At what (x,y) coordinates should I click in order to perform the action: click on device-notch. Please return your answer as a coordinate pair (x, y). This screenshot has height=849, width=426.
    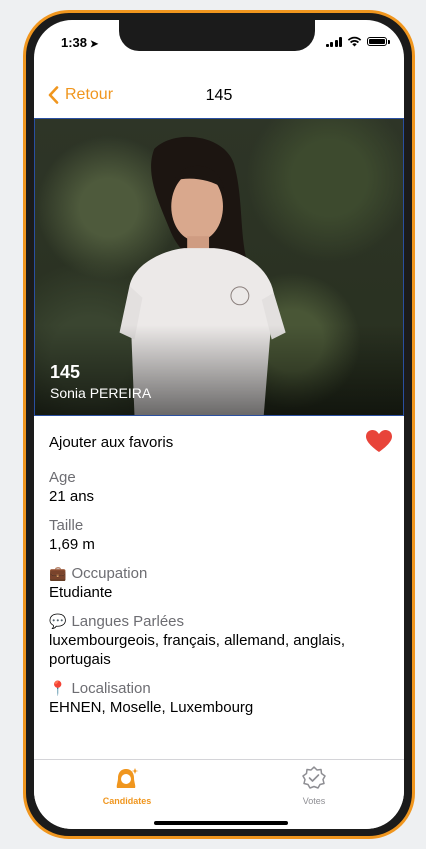
    Looking at the image, I should click on (217, 35).